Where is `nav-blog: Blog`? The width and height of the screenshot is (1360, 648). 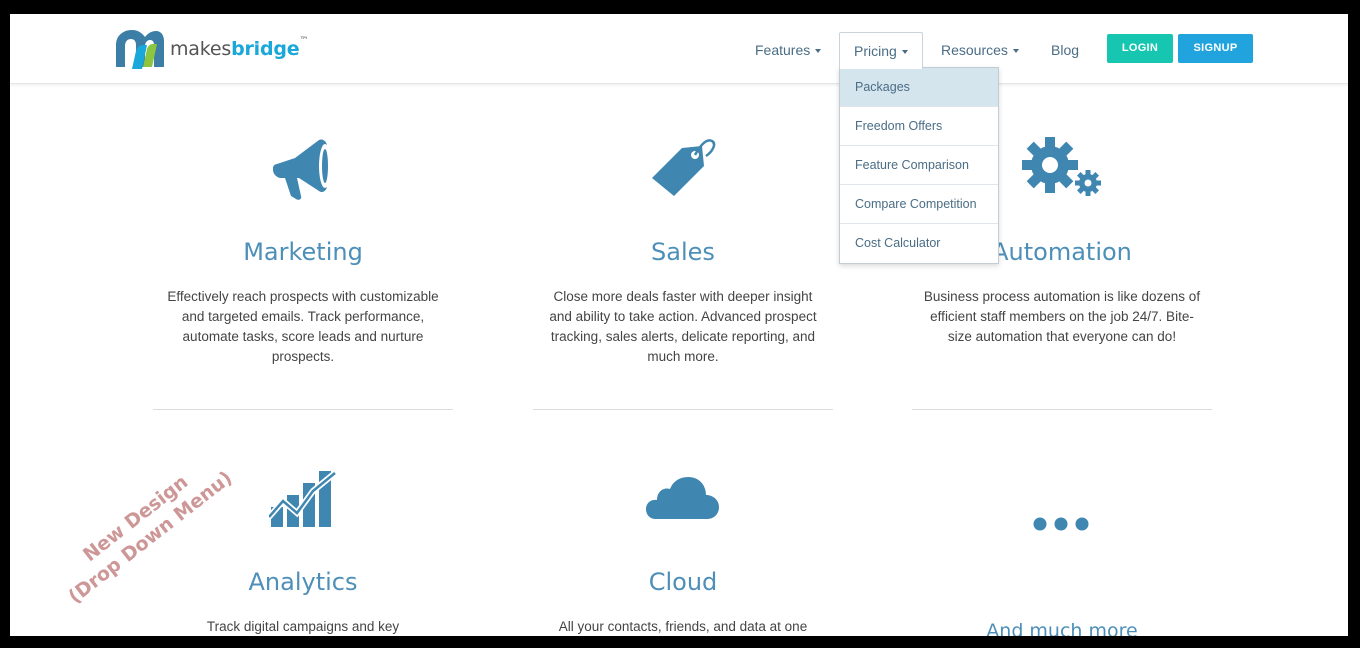 nav-blog: Blog is located at coordinates (1065, 50).